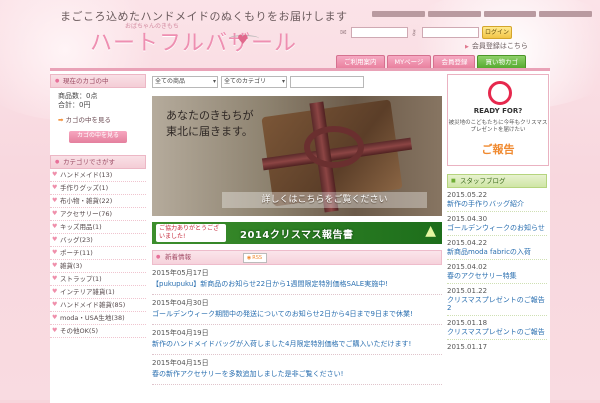  Describe the element at coordinates (467, 291) in the screenshot. I see `blog-date: 2015.01.22` at that location.